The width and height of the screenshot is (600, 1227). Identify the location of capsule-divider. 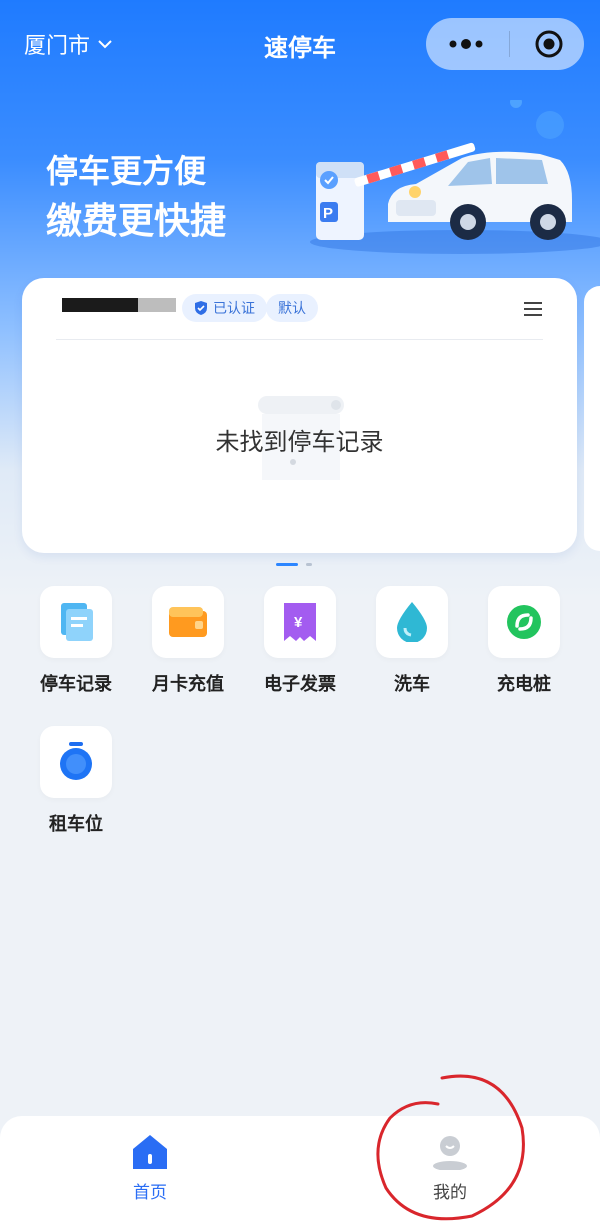
(509, 44).